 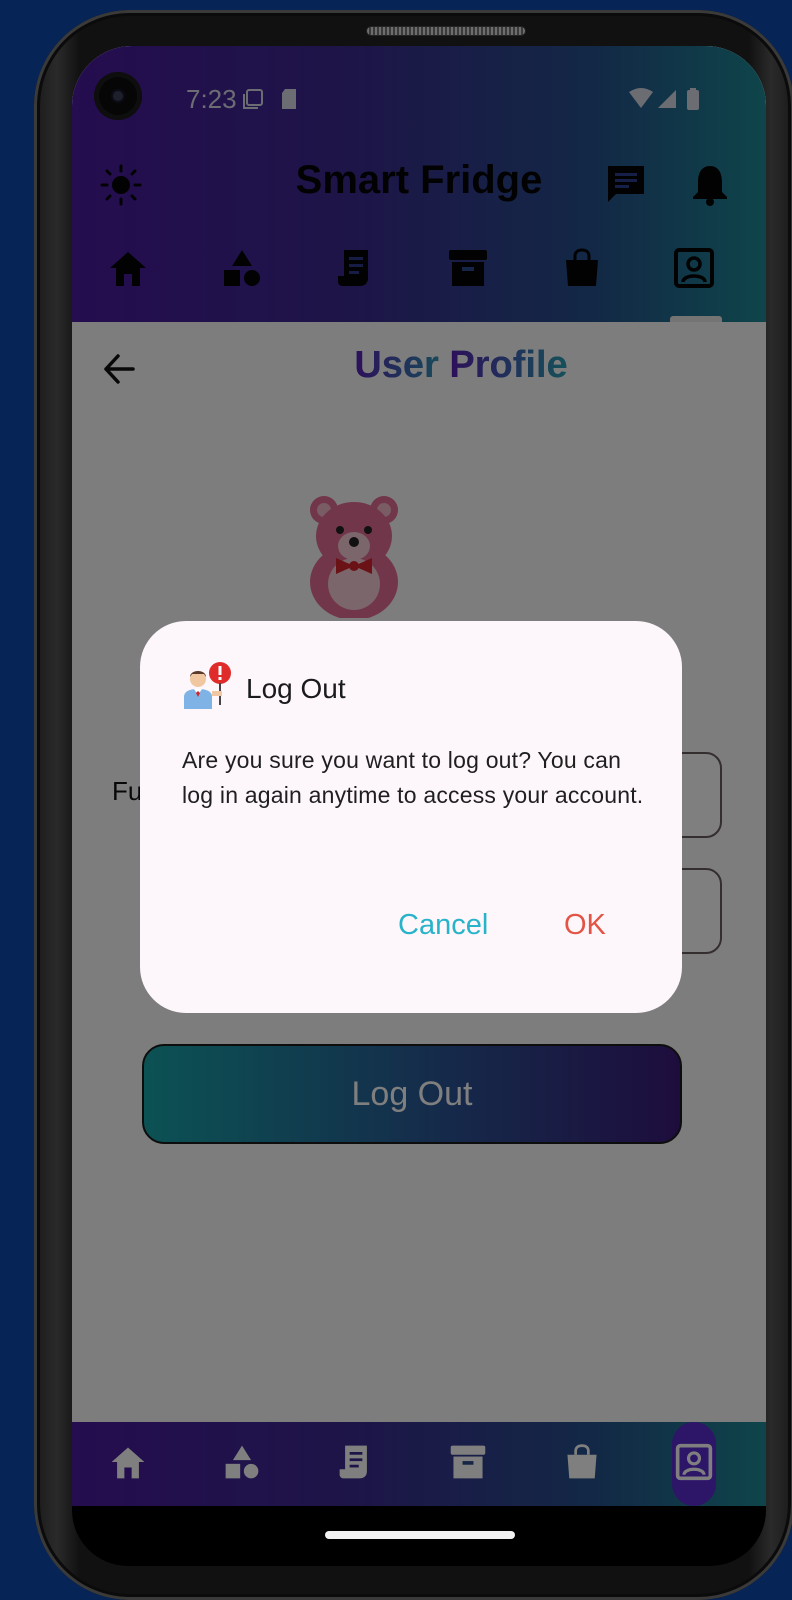 I want to click on home-indicator, so click(x=420, y=1535).